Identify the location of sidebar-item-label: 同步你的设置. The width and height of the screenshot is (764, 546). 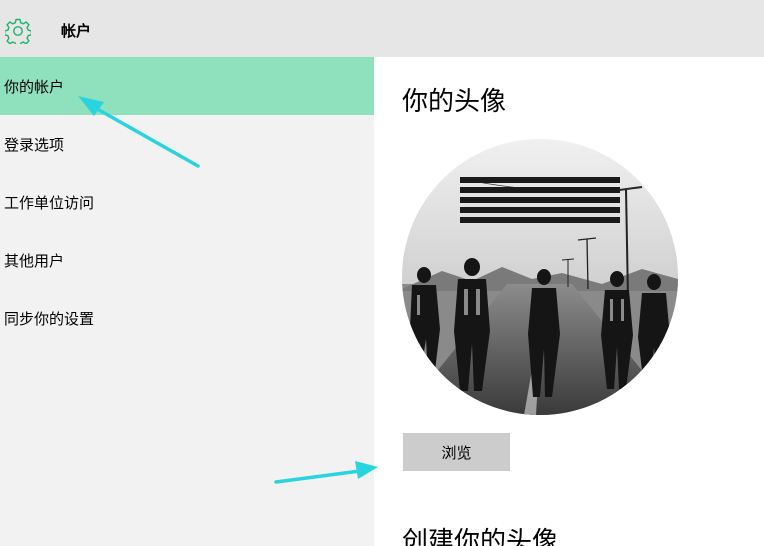
(49, 319).